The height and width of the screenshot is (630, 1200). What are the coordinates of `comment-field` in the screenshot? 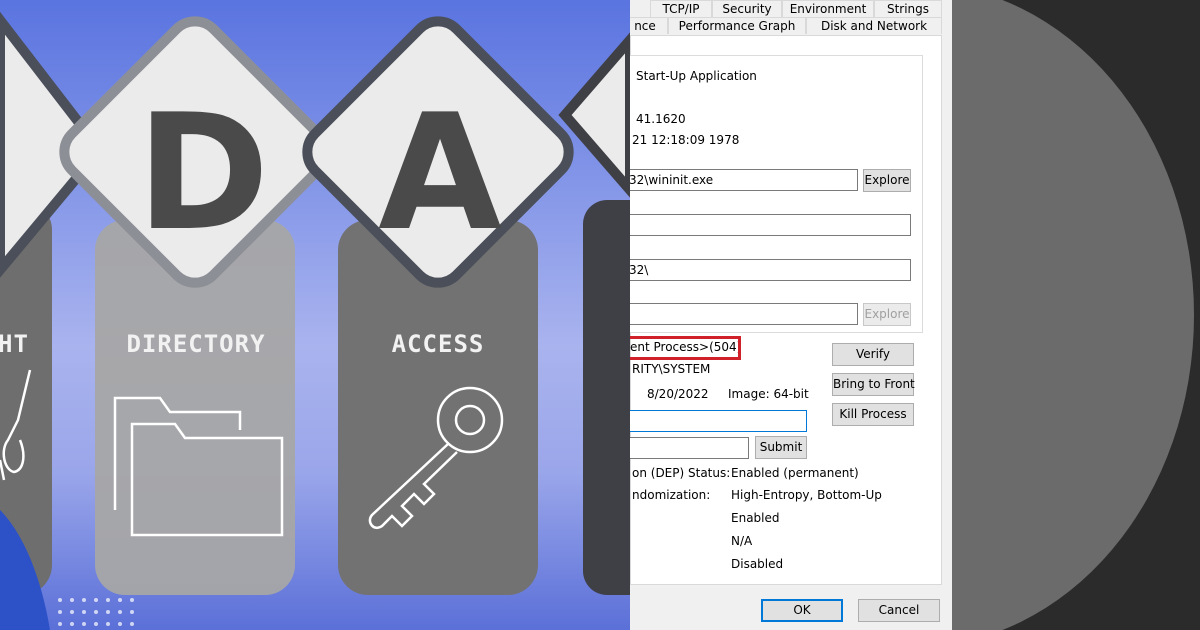 It's located at (718, 421).